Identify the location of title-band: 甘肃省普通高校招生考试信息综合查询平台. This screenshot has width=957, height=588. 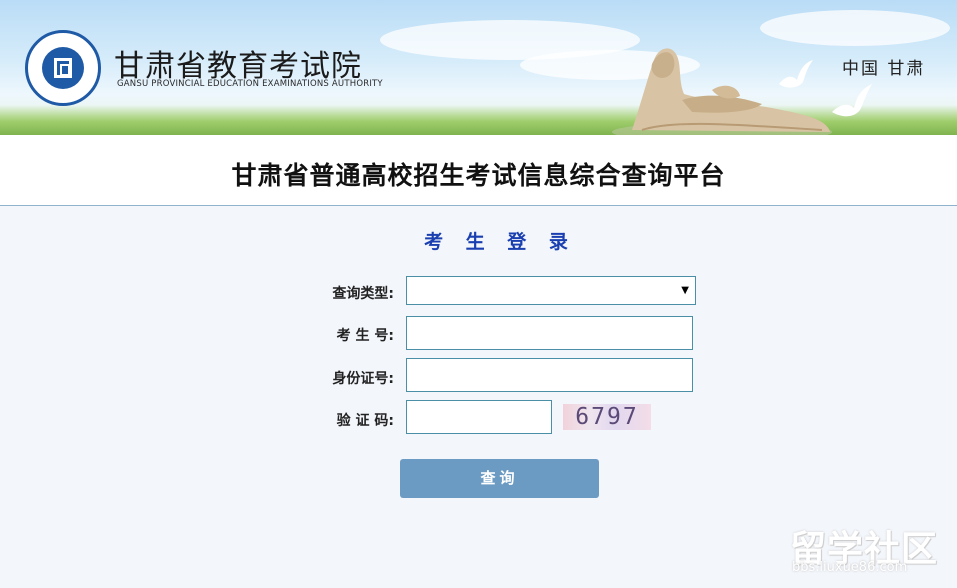
(478, 170).